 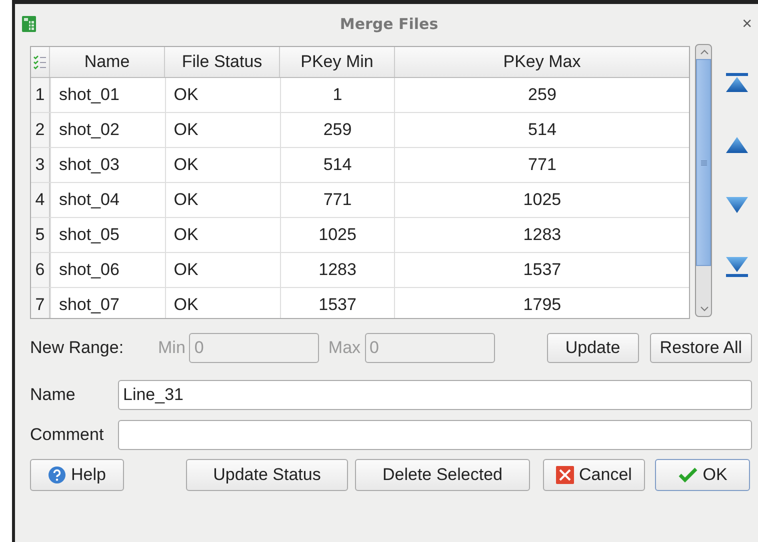 What do you see at coordinates (172, 348) in the screenshot?
I see `min-label: Min` at bounding box center [172, 348].